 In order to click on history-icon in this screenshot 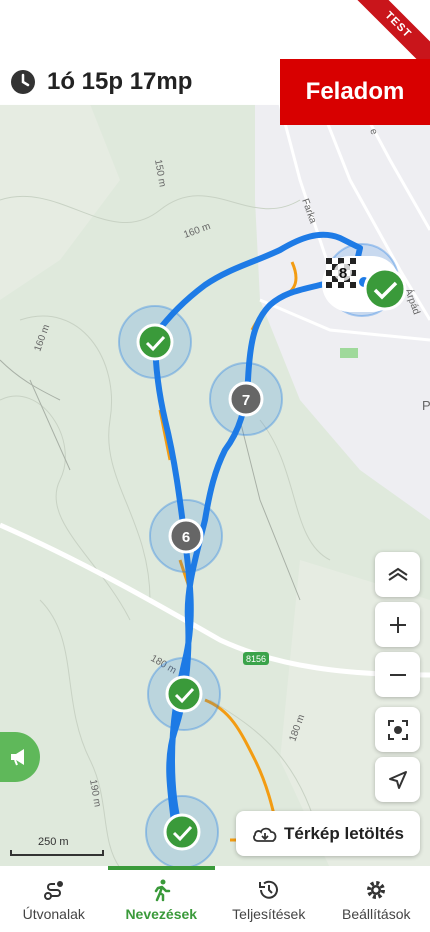, I will do `click(268, 889)`.